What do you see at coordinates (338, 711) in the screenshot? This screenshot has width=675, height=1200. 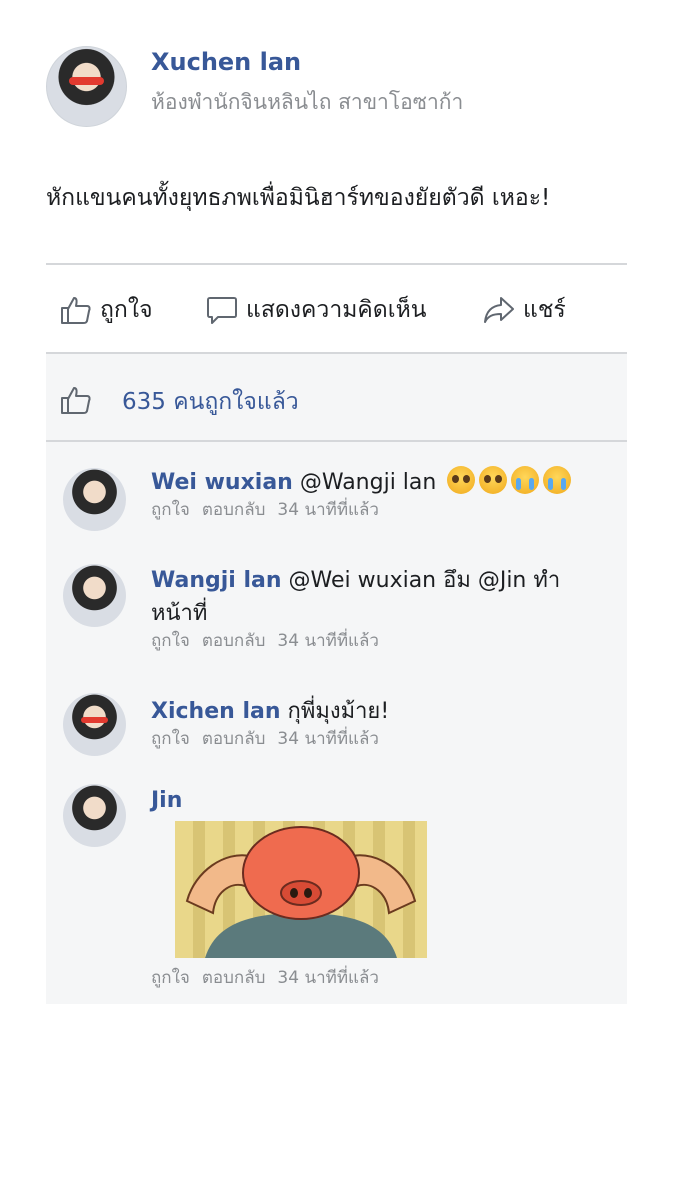 I see `comment-text: กุพี่มุงม้าย!` at bounding box center [338, 711].